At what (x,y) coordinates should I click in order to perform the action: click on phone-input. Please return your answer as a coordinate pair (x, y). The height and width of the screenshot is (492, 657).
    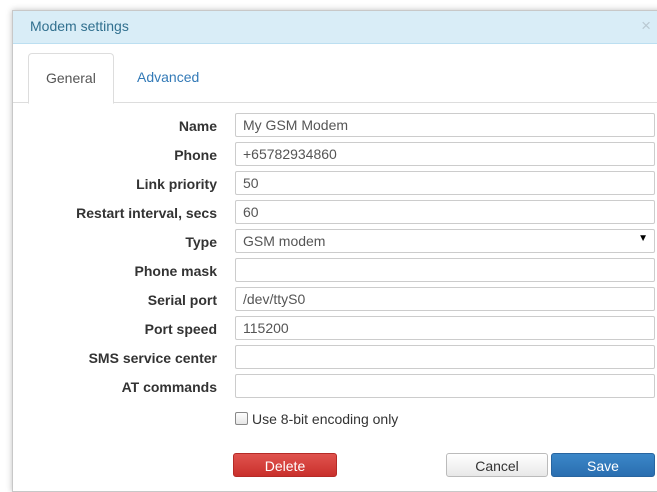
    Looking at the image, I should click on (445, 154).